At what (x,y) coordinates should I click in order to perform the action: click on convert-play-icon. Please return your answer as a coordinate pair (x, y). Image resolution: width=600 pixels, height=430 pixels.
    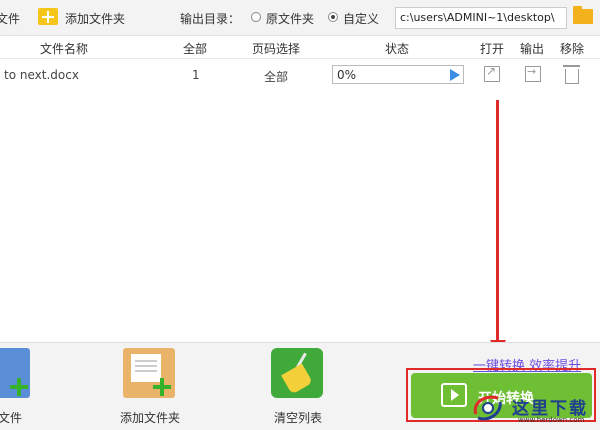
    Looking at the image, I should click on (454, 395).